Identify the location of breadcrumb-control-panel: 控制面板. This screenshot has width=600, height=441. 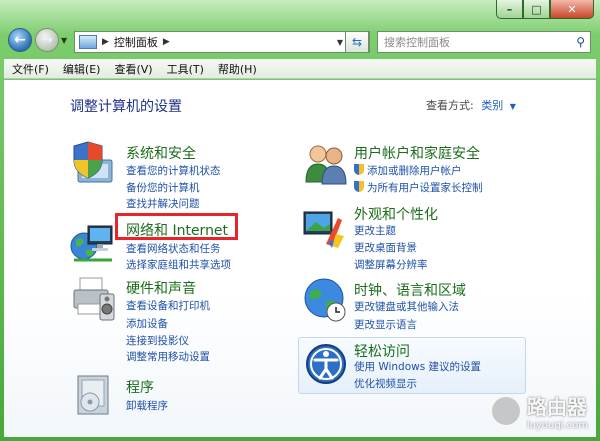
(136, 42).